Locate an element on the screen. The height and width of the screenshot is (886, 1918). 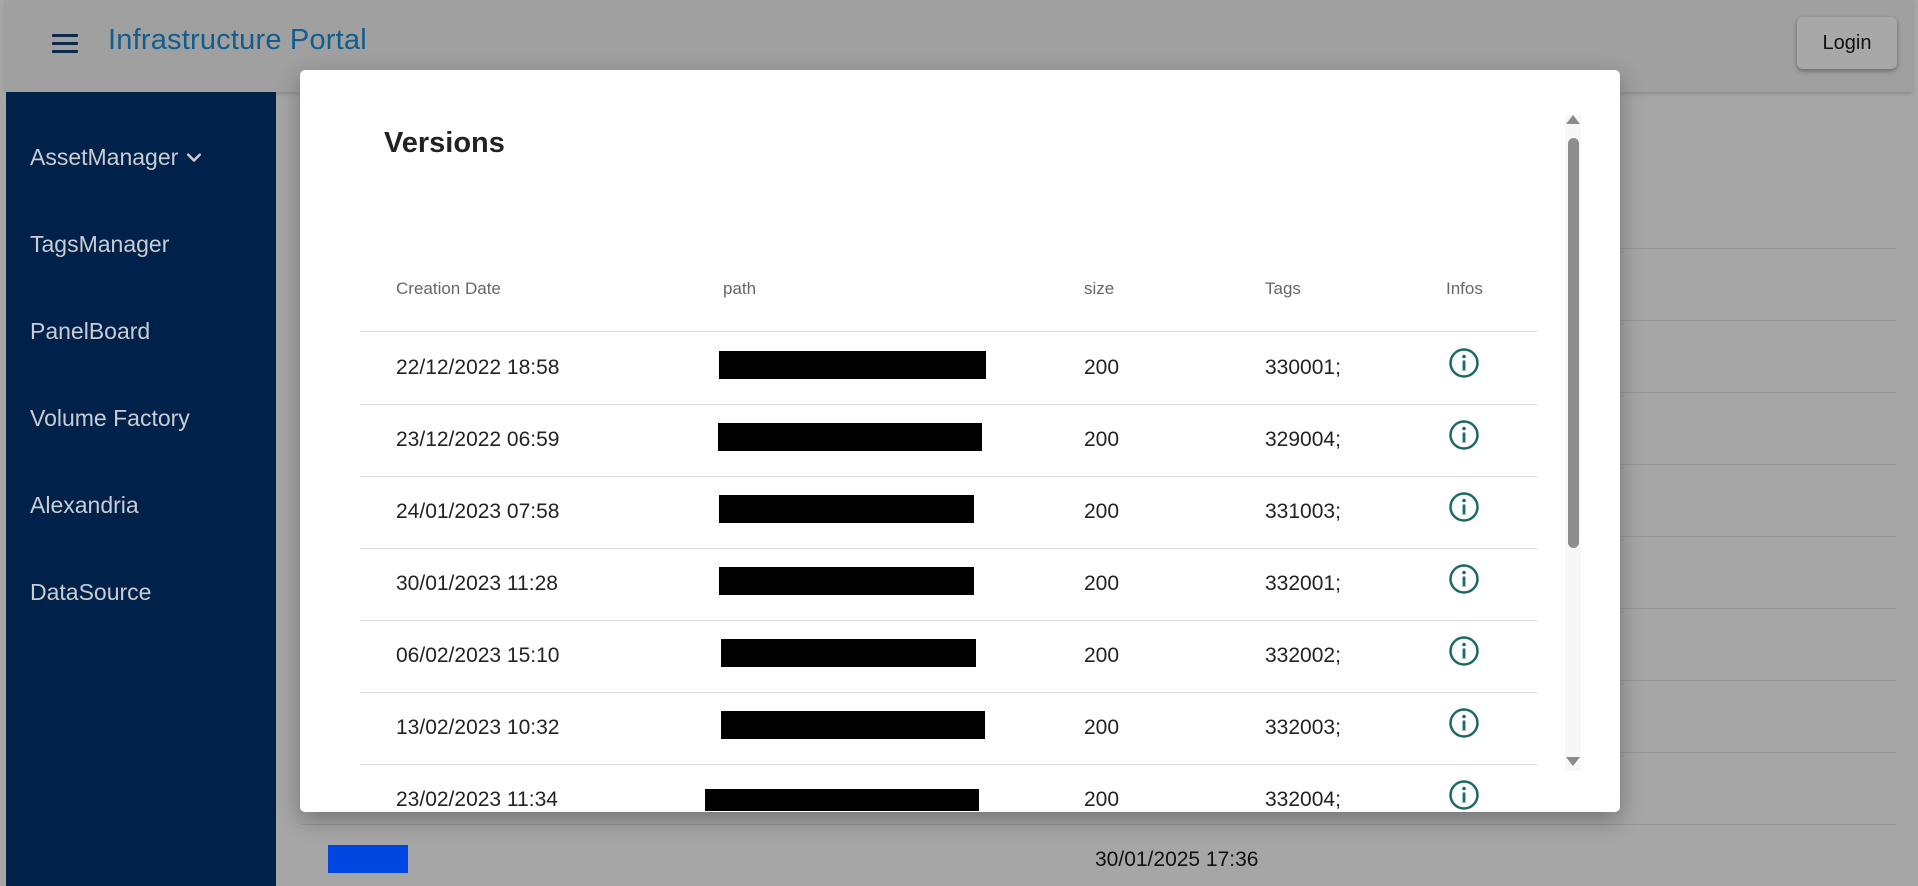
sidebar-item-label: DataSource is located at coordinates (91, 592).